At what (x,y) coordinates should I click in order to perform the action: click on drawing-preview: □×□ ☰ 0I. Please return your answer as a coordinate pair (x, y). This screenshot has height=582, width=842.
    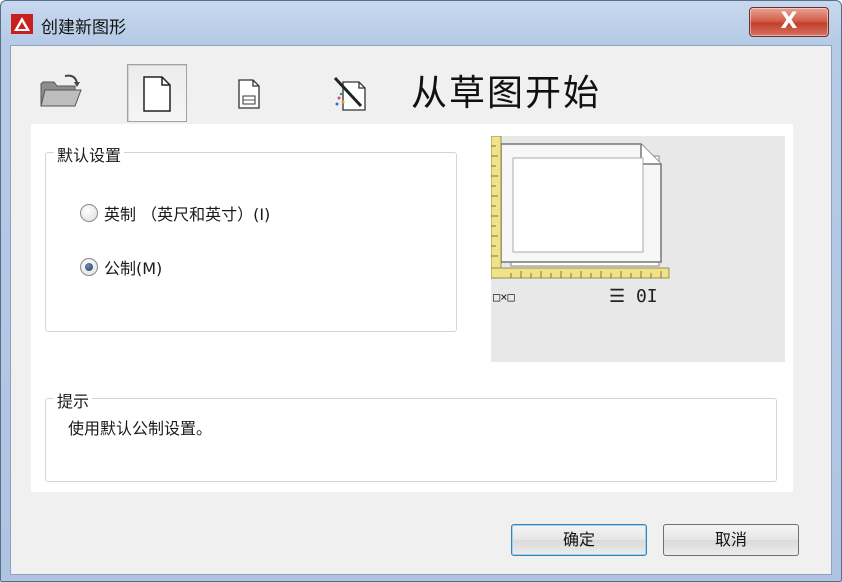
    Looking at the image, I should click on (638, 249).